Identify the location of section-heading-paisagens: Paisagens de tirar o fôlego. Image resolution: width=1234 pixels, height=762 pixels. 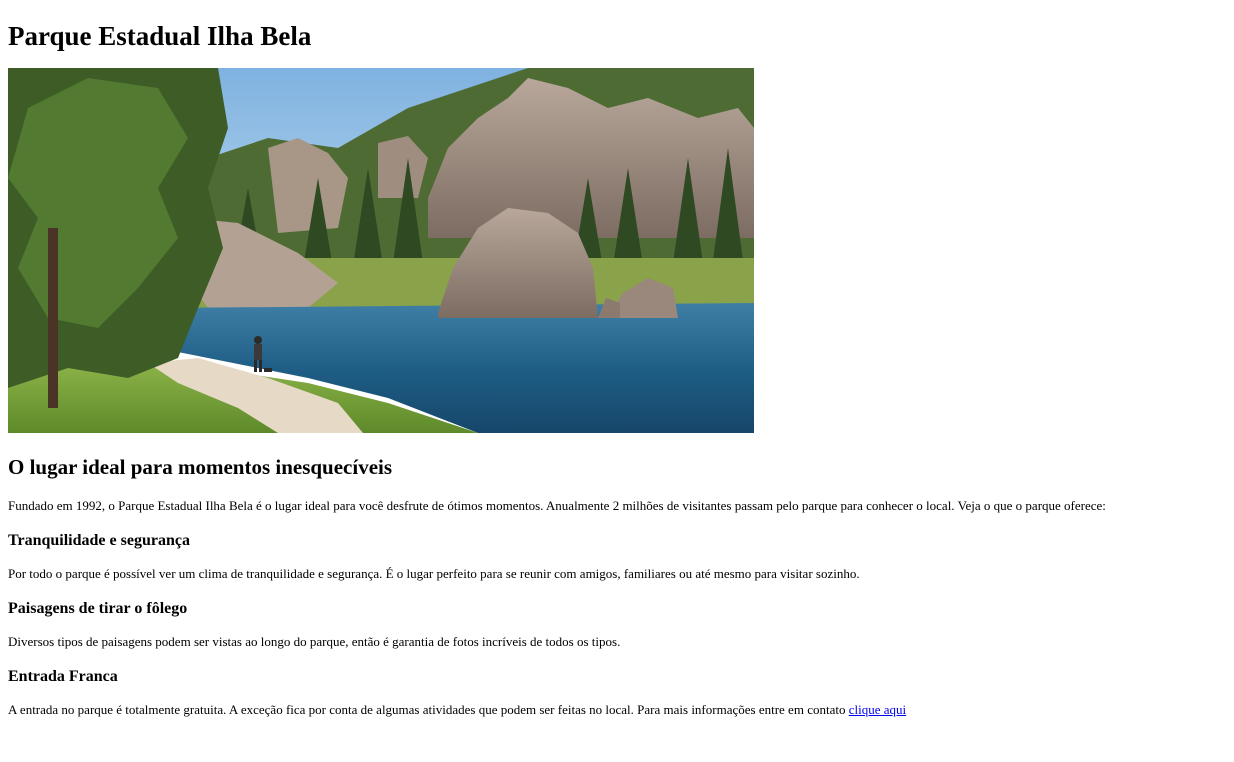
(98, 608).